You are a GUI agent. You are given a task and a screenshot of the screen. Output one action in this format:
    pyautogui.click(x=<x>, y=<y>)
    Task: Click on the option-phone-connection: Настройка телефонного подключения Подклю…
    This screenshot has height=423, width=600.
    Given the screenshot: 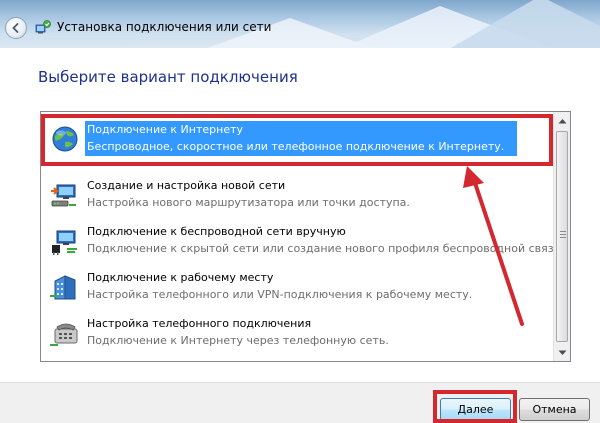 What is the action you would take?
    pyautogui.click(x=297, y=336)
    